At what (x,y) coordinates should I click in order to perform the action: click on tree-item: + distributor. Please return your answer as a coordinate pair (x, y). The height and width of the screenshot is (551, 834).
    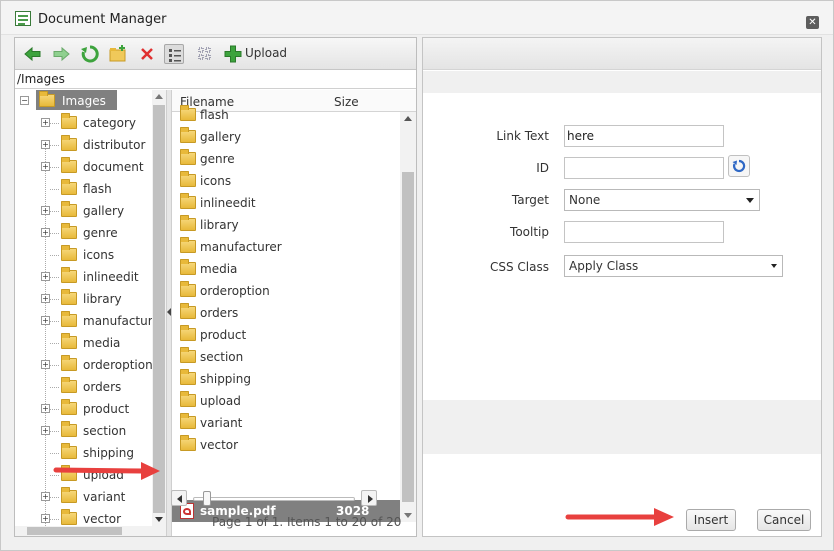
    Looking at the image, I should click on (90, 145).